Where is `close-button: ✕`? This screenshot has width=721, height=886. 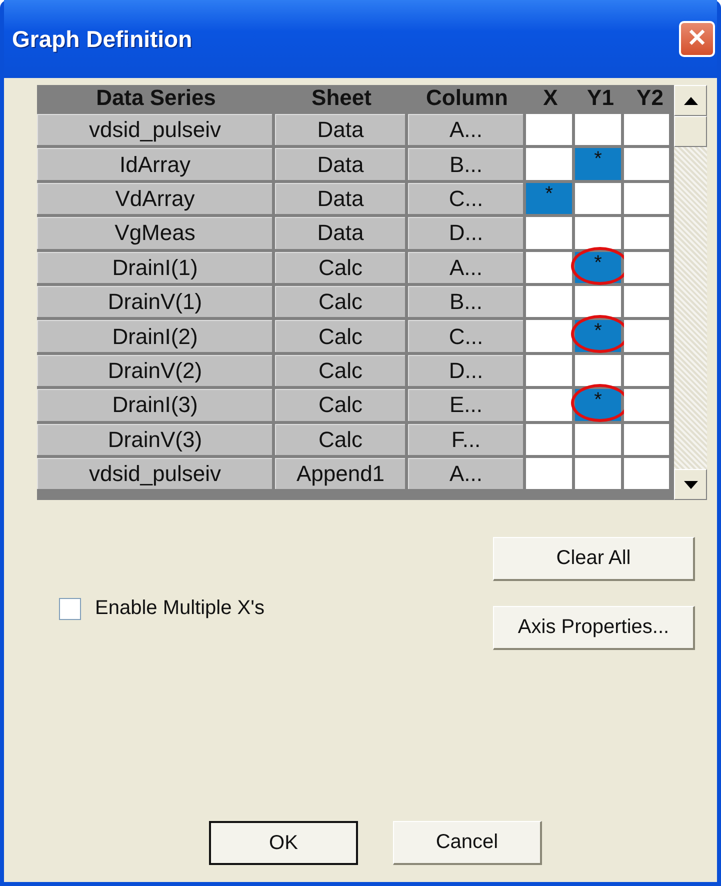
close-button: ✕ is located at coordinates (697, 39).